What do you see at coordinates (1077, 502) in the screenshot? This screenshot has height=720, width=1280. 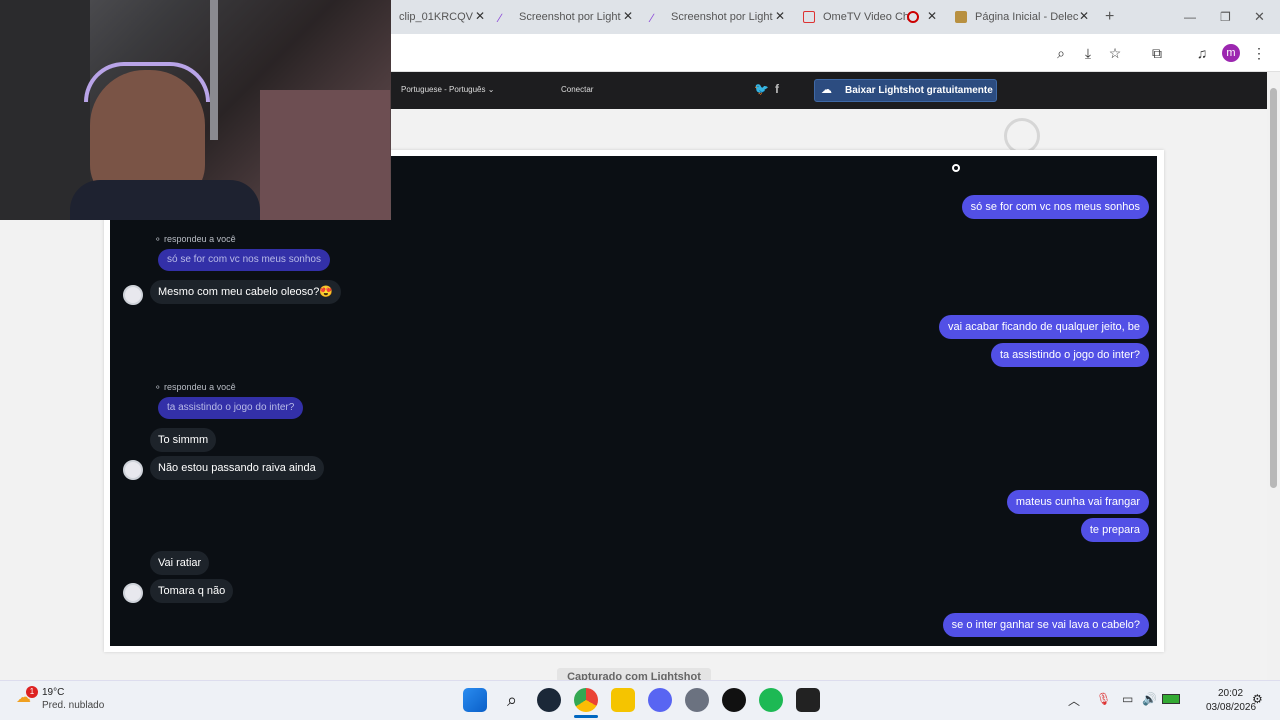 I see `message-sent: mateus cunha vai frangar` at bounding box center [1077, 502].